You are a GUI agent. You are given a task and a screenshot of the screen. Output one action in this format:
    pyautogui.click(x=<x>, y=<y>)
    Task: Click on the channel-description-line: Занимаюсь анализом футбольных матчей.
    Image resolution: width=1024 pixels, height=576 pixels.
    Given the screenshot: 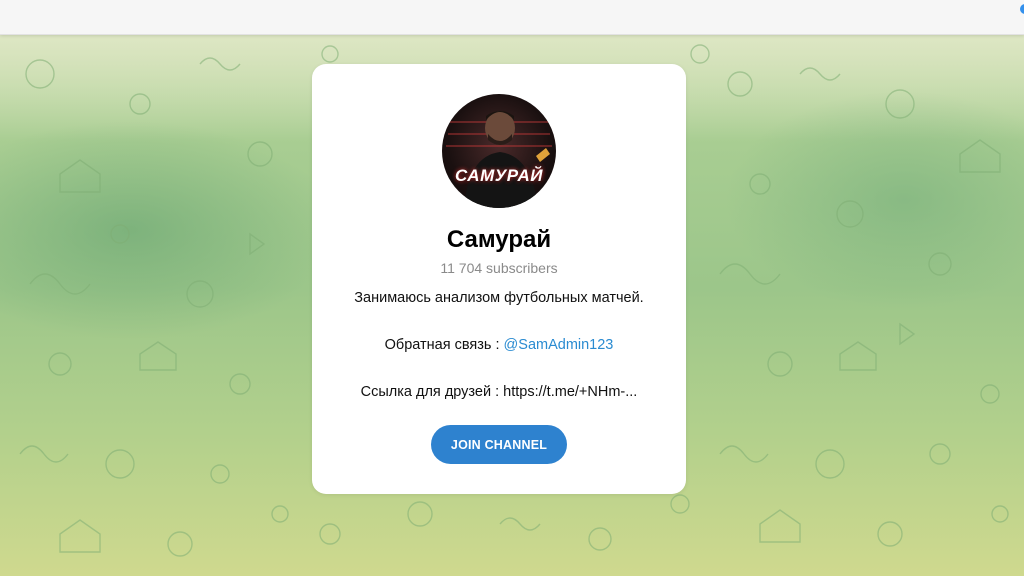 What is the action you would take?
    pyautogui.click(x=499, y=298)
    